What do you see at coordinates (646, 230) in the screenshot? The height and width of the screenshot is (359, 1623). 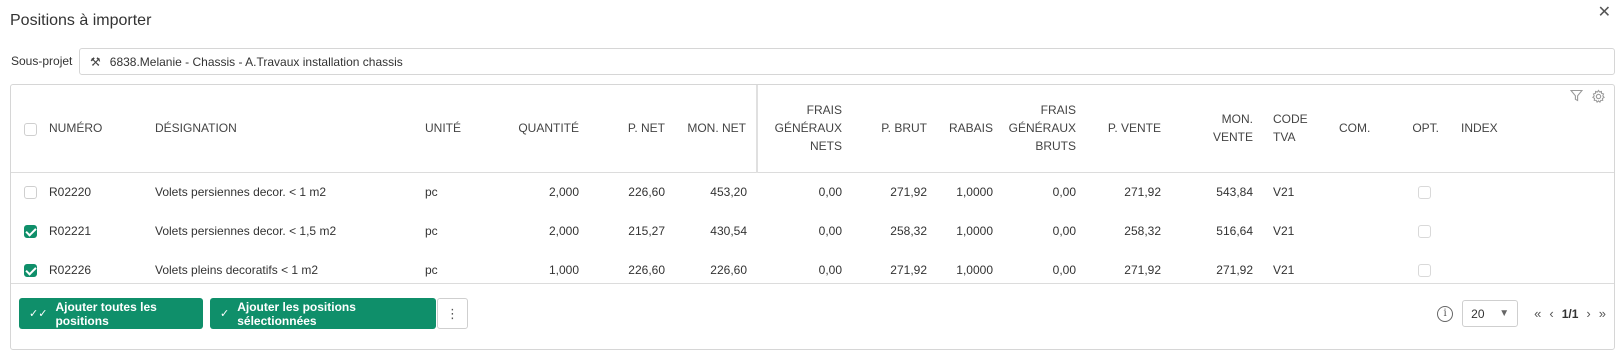 I see `cell-p-net: 215,27` at bounding box center [646, 230].